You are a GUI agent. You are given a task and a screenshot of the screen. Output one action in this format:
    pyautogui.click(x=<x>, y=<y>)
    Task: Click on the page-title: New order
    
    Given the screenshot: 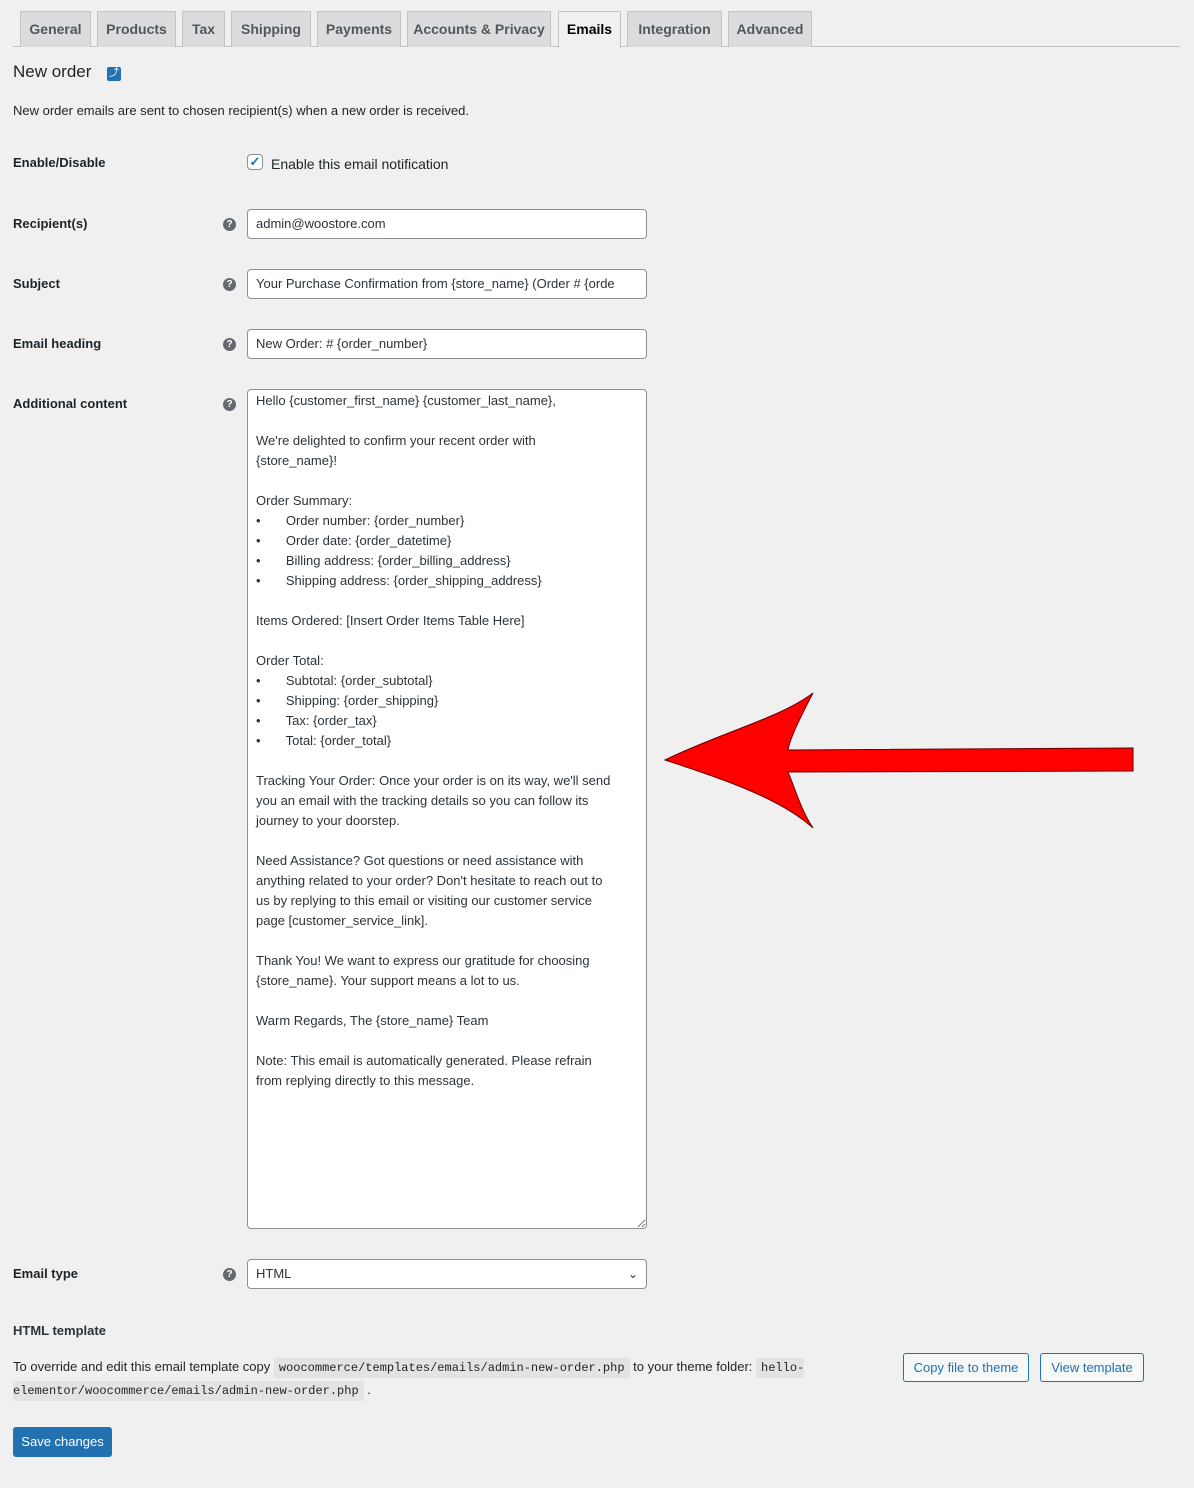 What is the action you would take?
    pyautogui.click(x=52, y=71)
    